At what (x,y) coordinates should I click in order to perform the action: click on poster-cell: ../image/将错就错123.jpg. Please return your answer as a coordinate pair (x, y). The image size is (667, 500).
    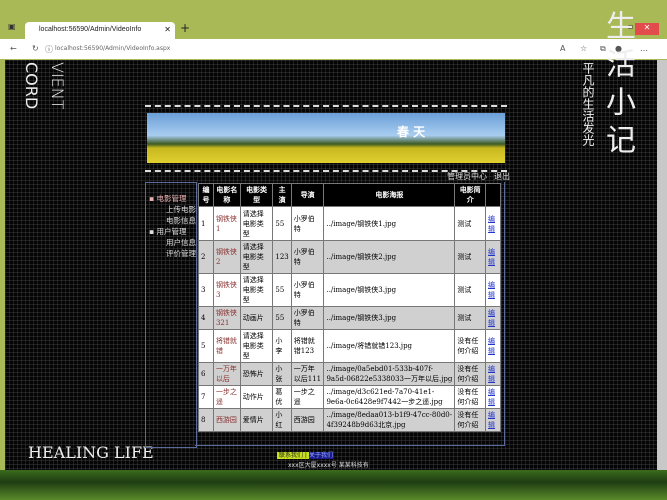
    Looking at the image, I should click on (389, 346).